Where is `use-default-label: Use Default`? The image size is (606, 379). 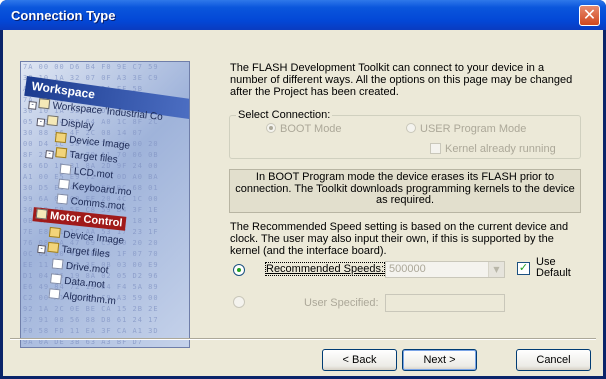 use-default-label: Use Default is located at coordinates (553, 267).